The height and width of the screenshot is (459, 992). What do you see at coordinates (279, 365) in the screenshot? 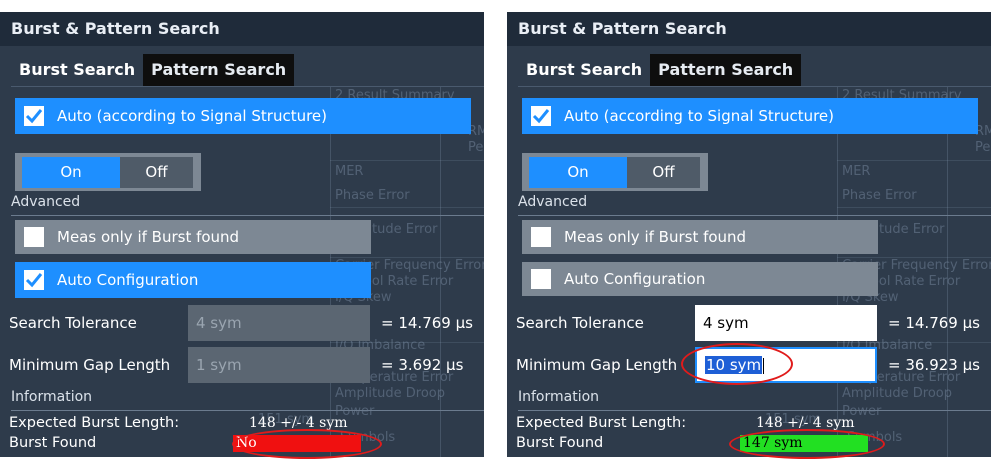
I see `min-gap-input: 1 sym` at bounding box center [279, 365].